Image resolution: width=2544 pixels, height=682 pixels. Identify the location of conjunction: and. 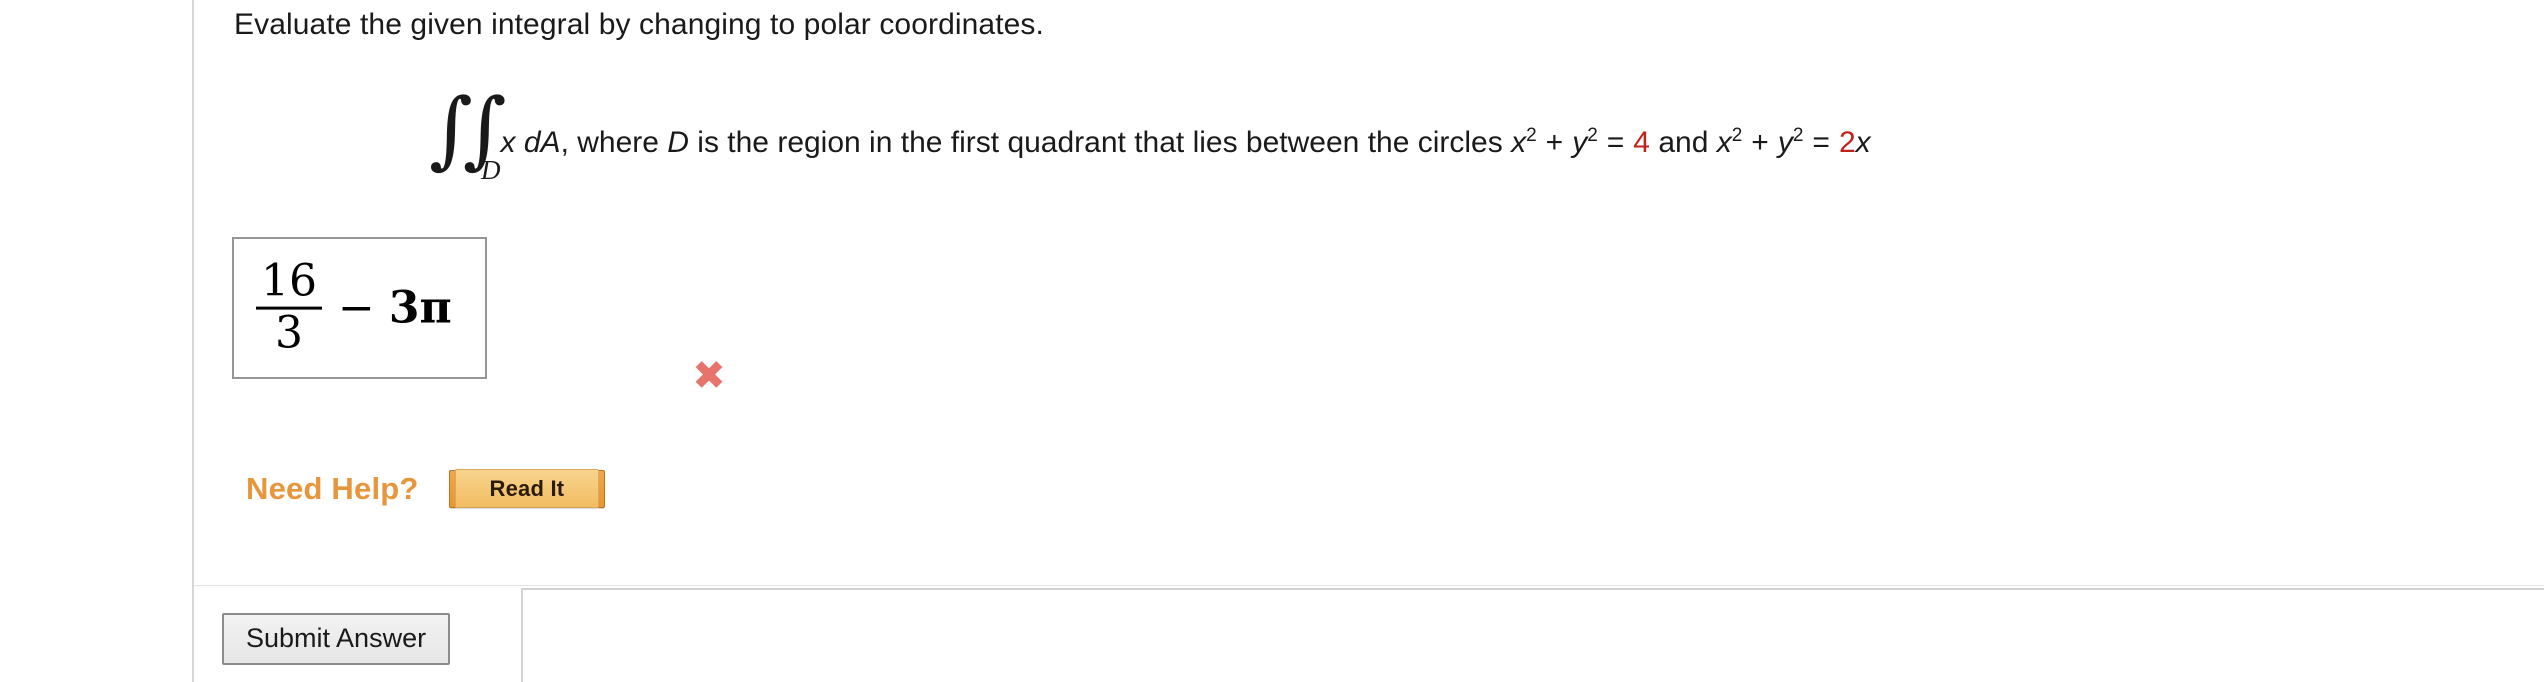
(1683, 142).